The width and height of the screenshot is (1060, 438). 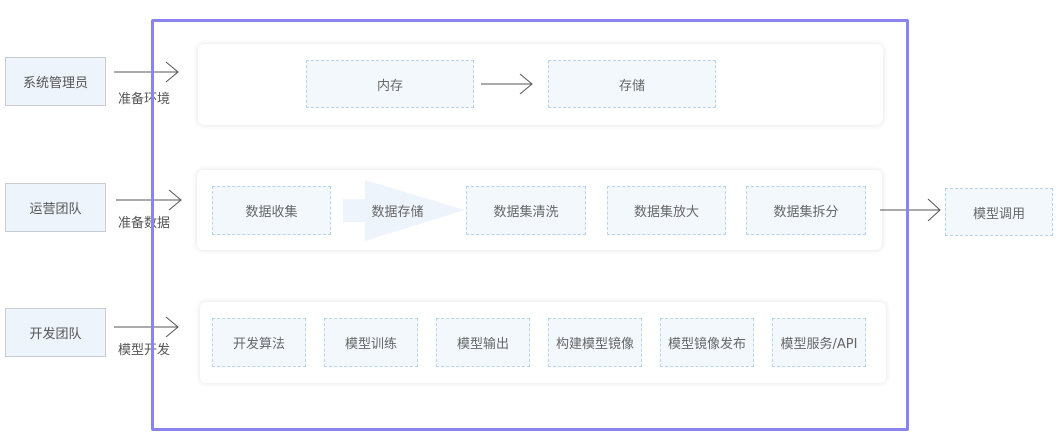 What do you see at coordinates (55, 332) in the screenshot?
I see `actor-development-team: 开发团队` at bounding box center [55, 332].